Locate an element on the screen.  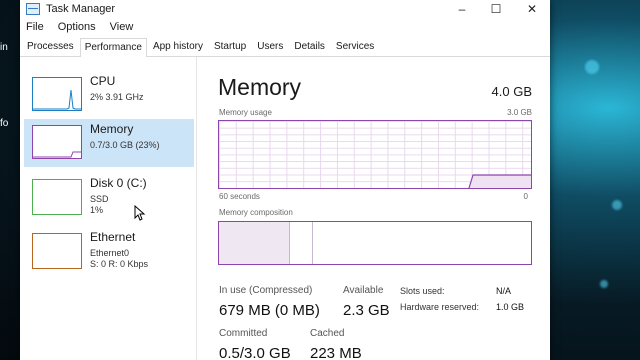
memory-composition-bar is located at coordinates (375, 243).